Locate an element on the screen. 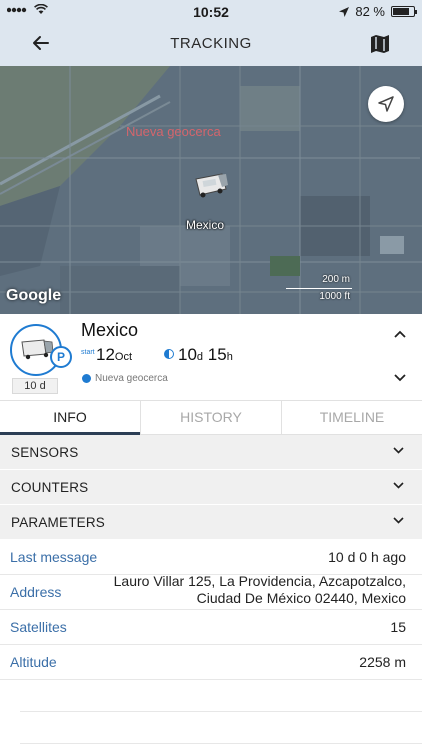 This screenshot has width=422, height=750. unit-age-badge: 10 d is located at coordinates (35, 386).